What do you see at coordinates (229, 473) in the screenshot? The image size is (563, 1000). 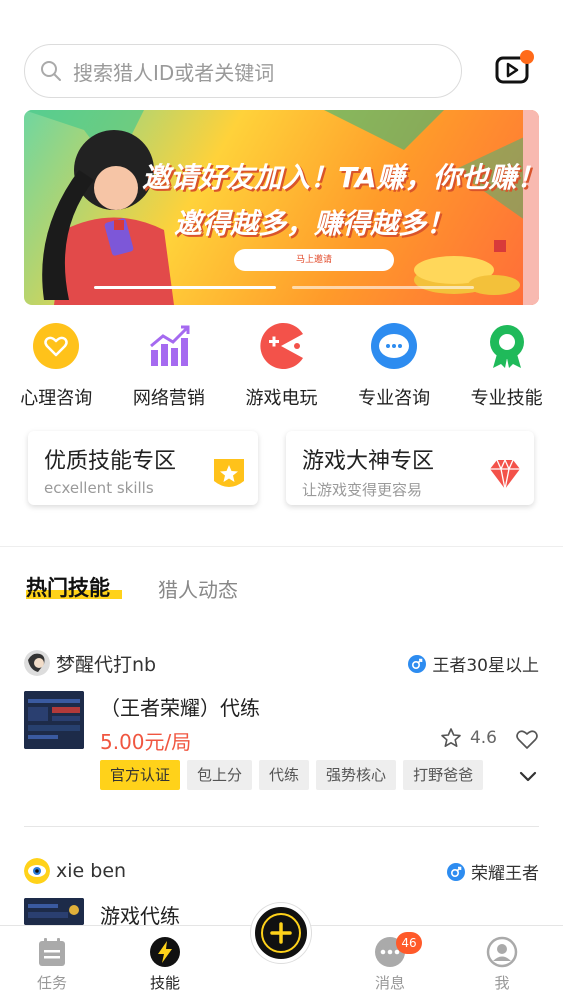 I see `star-badge-icon` at bounding box center [229, 473].